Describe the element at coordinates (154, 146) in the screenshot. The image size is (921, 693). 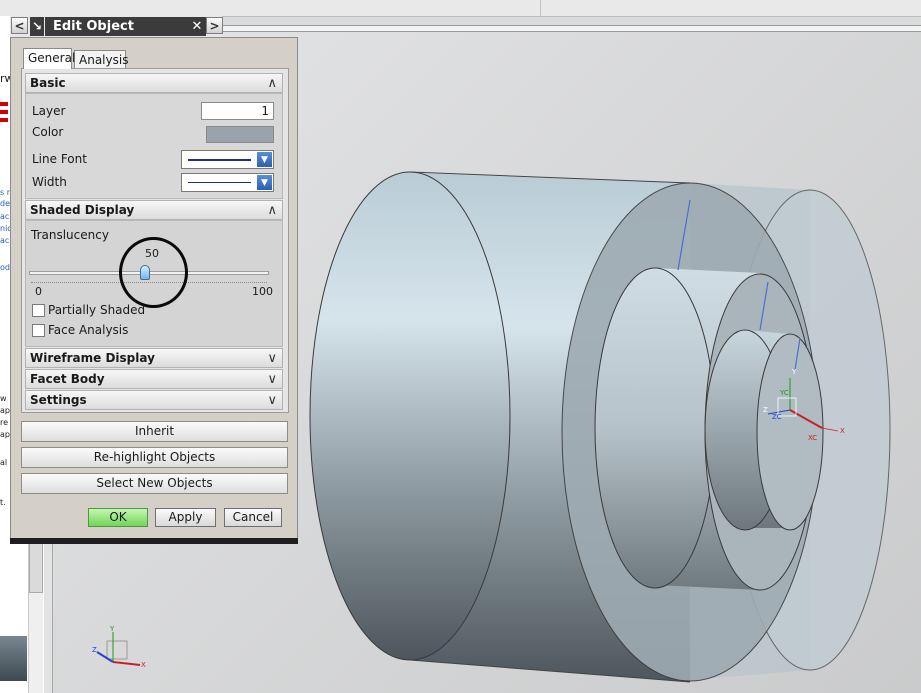
I see `section-basic-body: Layer 1 Color Line Font ▼ Width ▼` at that location.